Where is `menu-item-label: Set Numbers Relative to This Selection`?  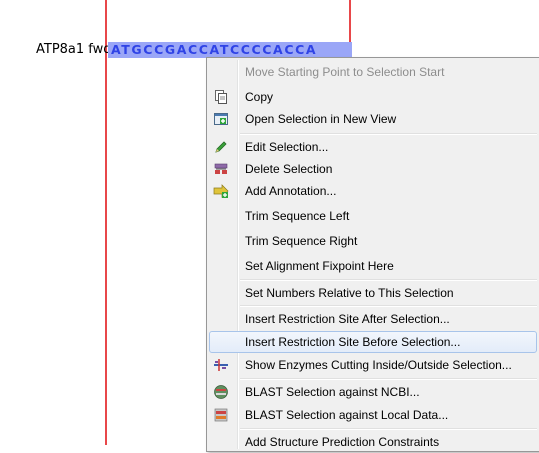
menu-item-label: Set Numbers Relative to This Selection is located at coordinates (349, 293).